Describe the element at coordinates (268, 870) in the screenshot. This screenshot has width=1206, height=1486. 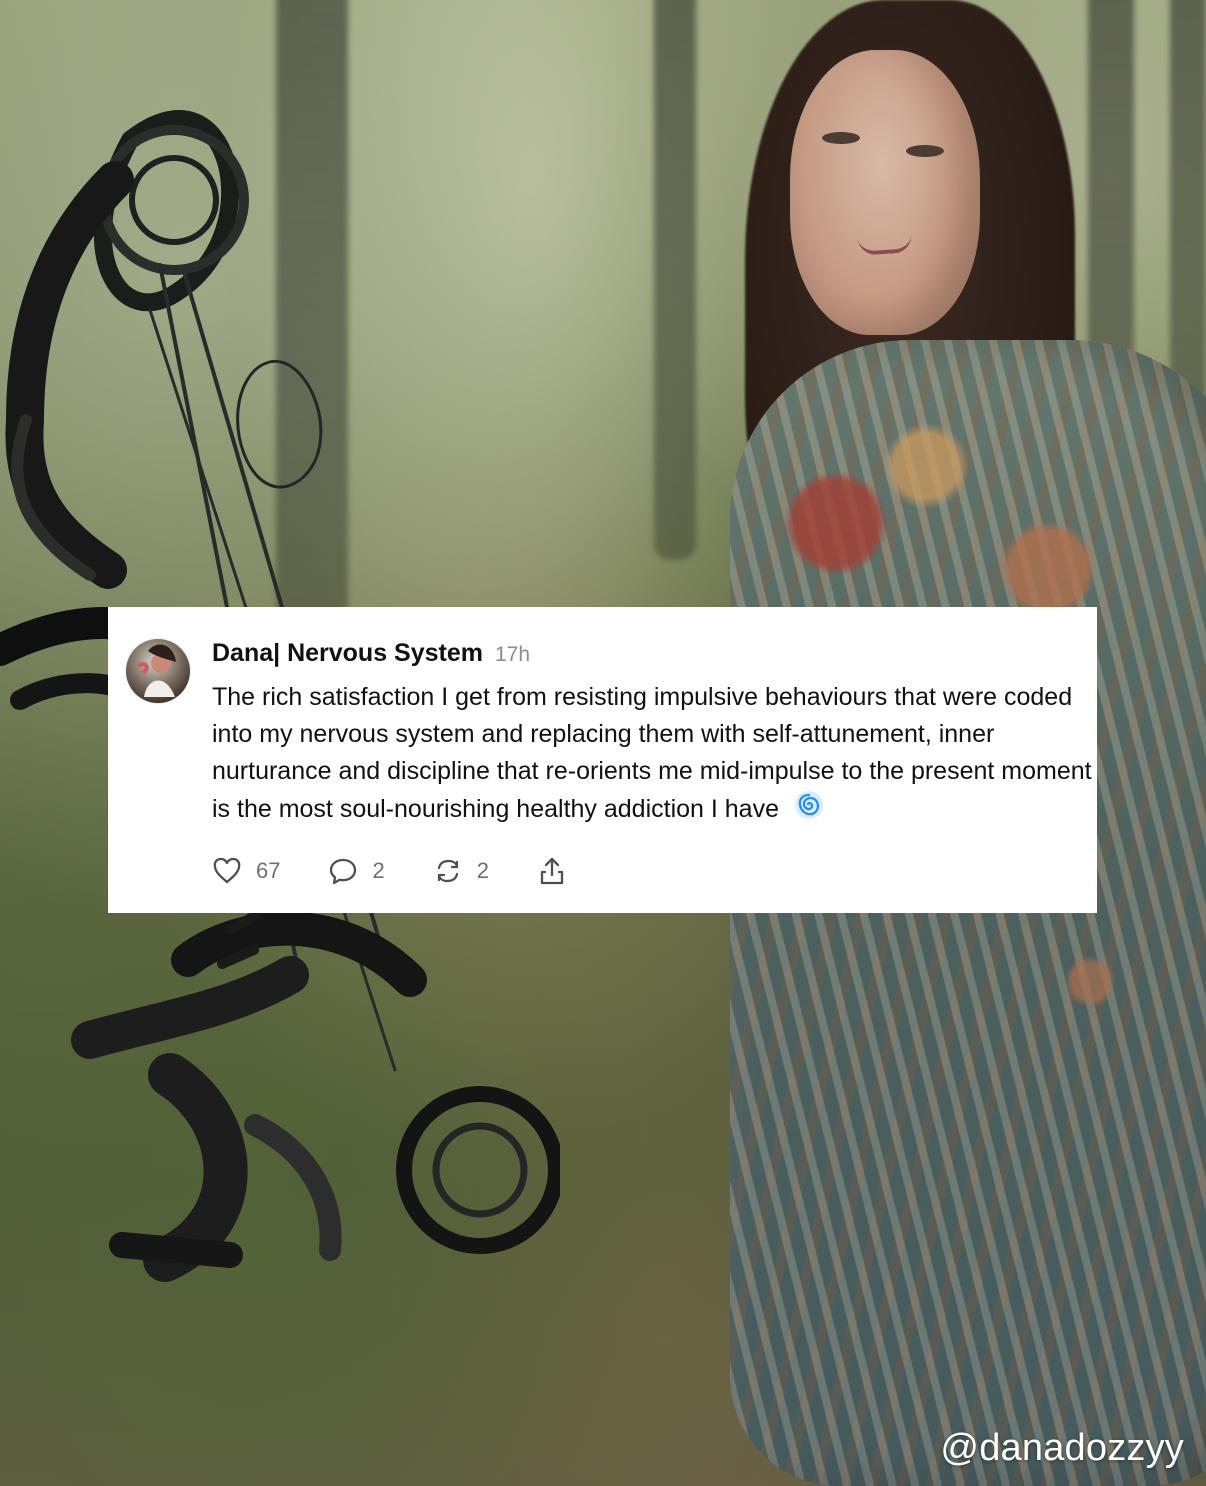
I see `like-count: 67` at that location.